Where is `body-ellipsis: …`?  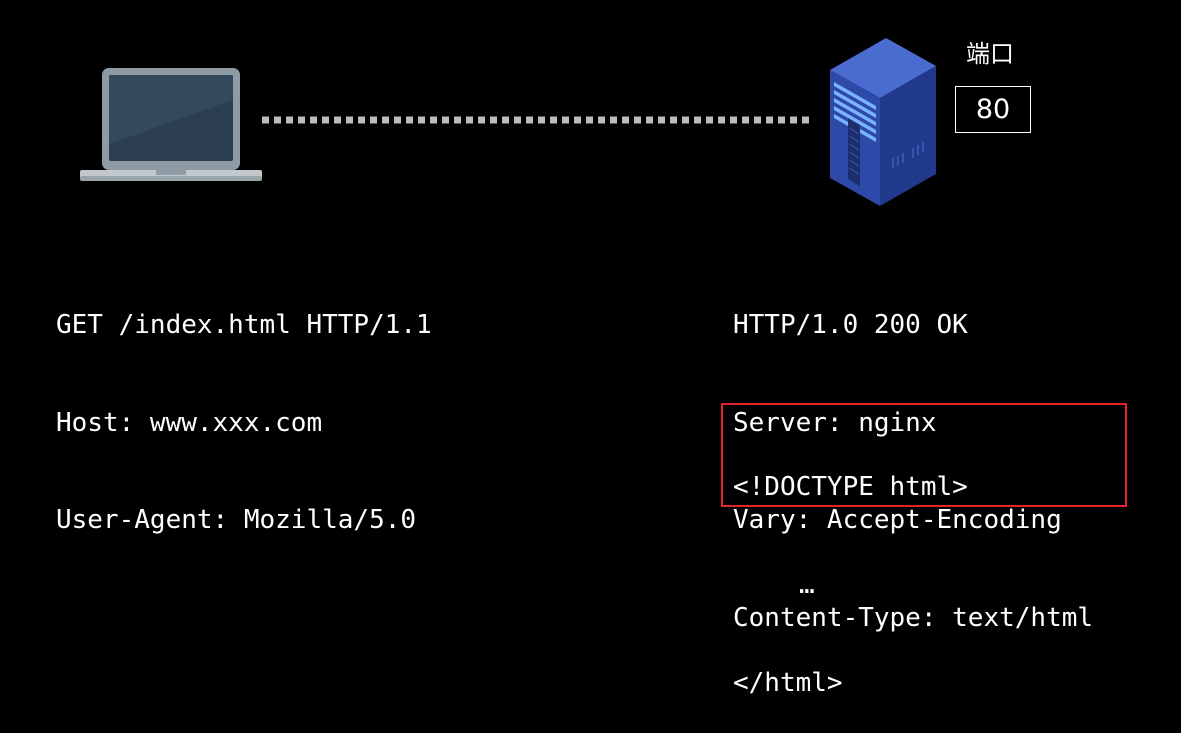 body-ellipsis: … is located at coordinates (807, 585).